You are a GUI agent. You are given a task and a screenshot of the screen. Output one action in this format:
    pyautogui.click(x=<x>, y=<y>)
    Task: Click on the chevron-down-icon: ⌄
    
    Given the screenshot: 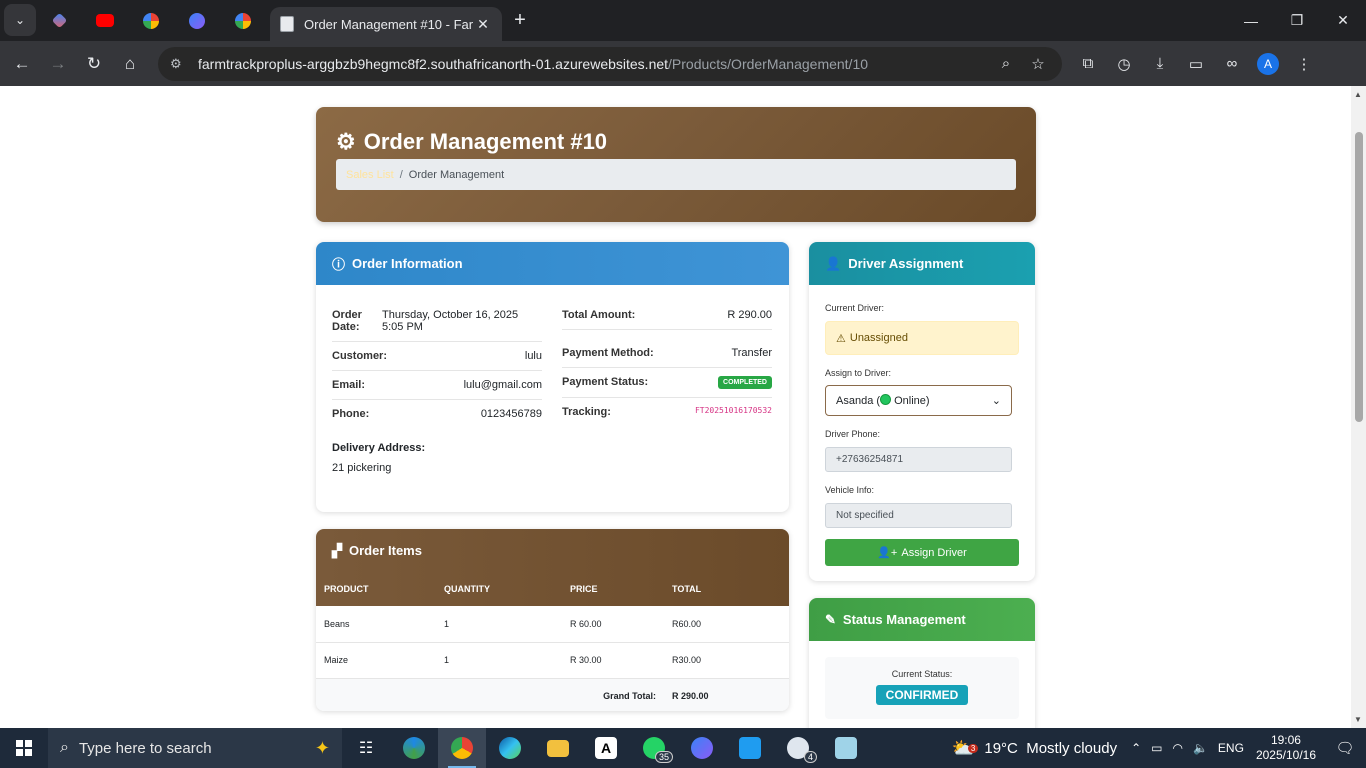 What is the action you would take?
    pyautogui.click(x=20, y=20)
    